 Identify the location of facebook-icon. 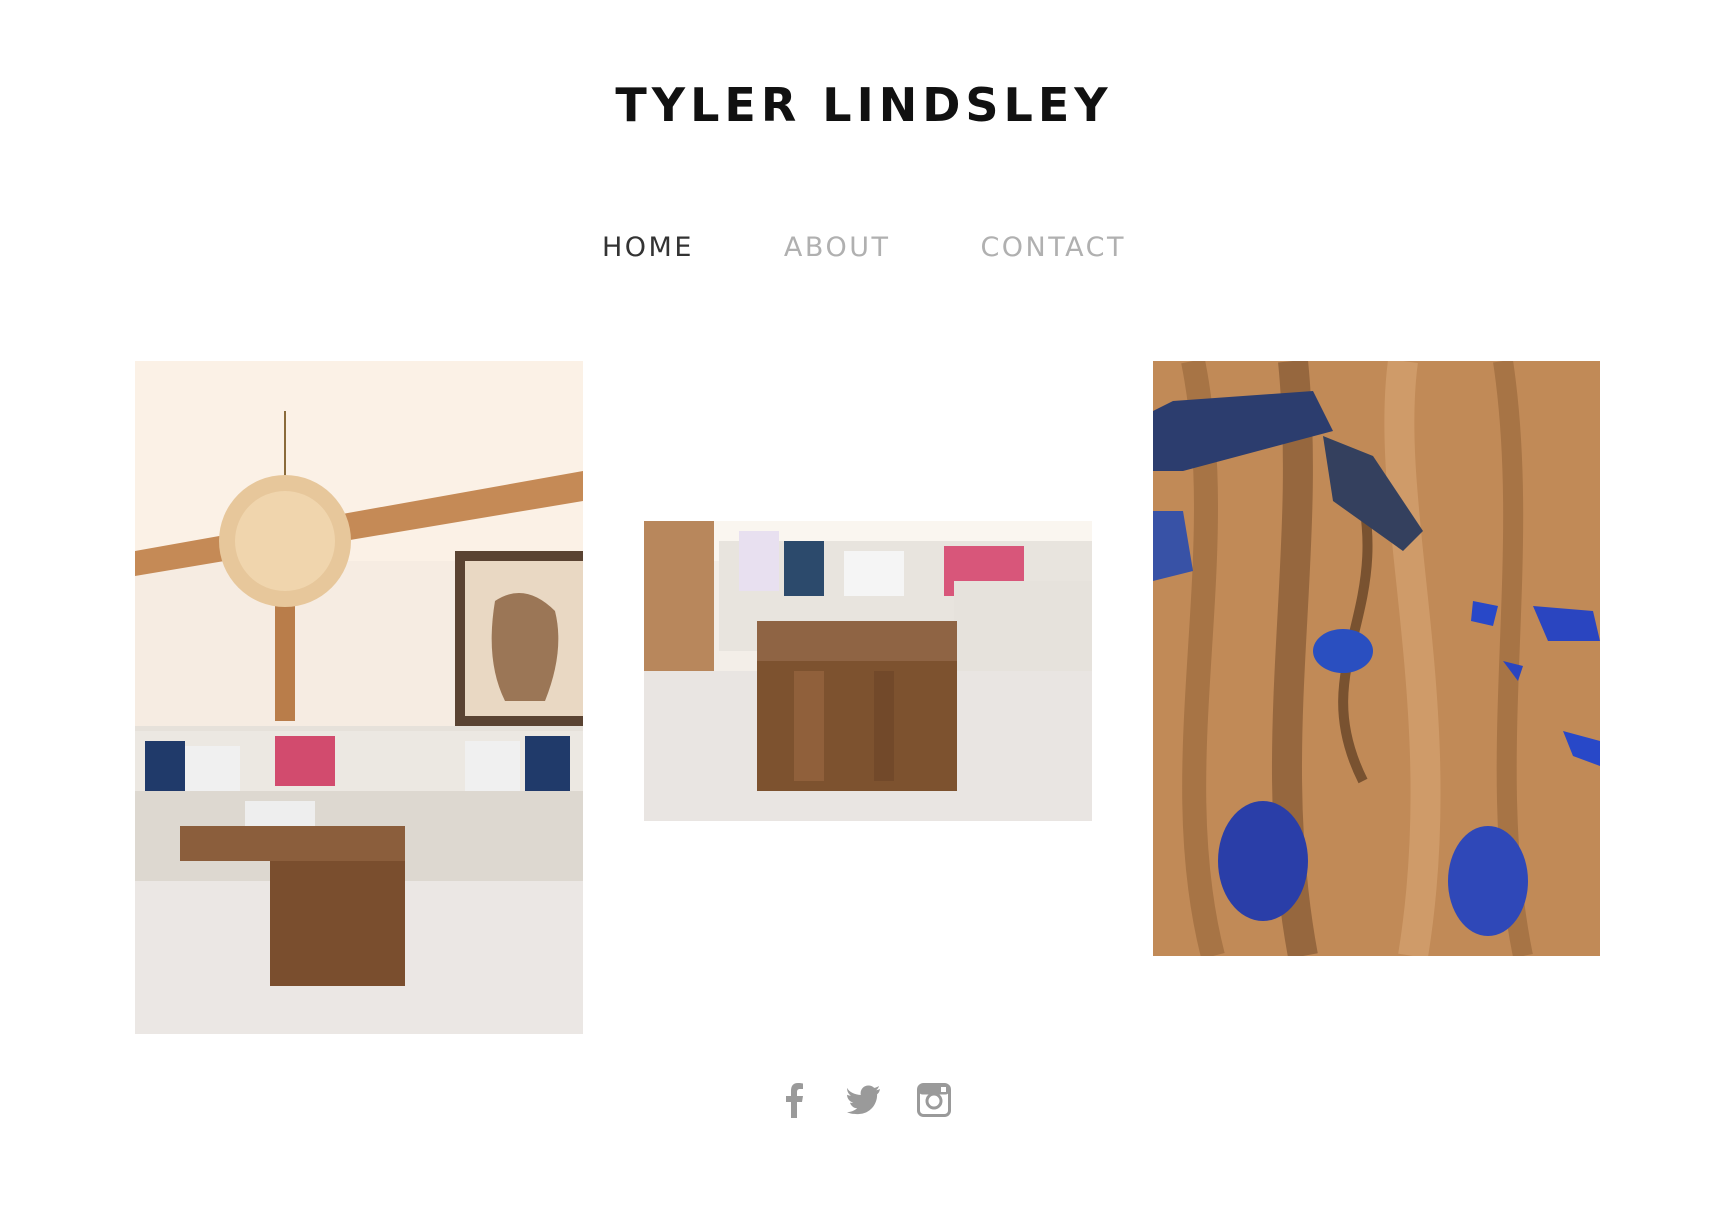
(794, 1100).